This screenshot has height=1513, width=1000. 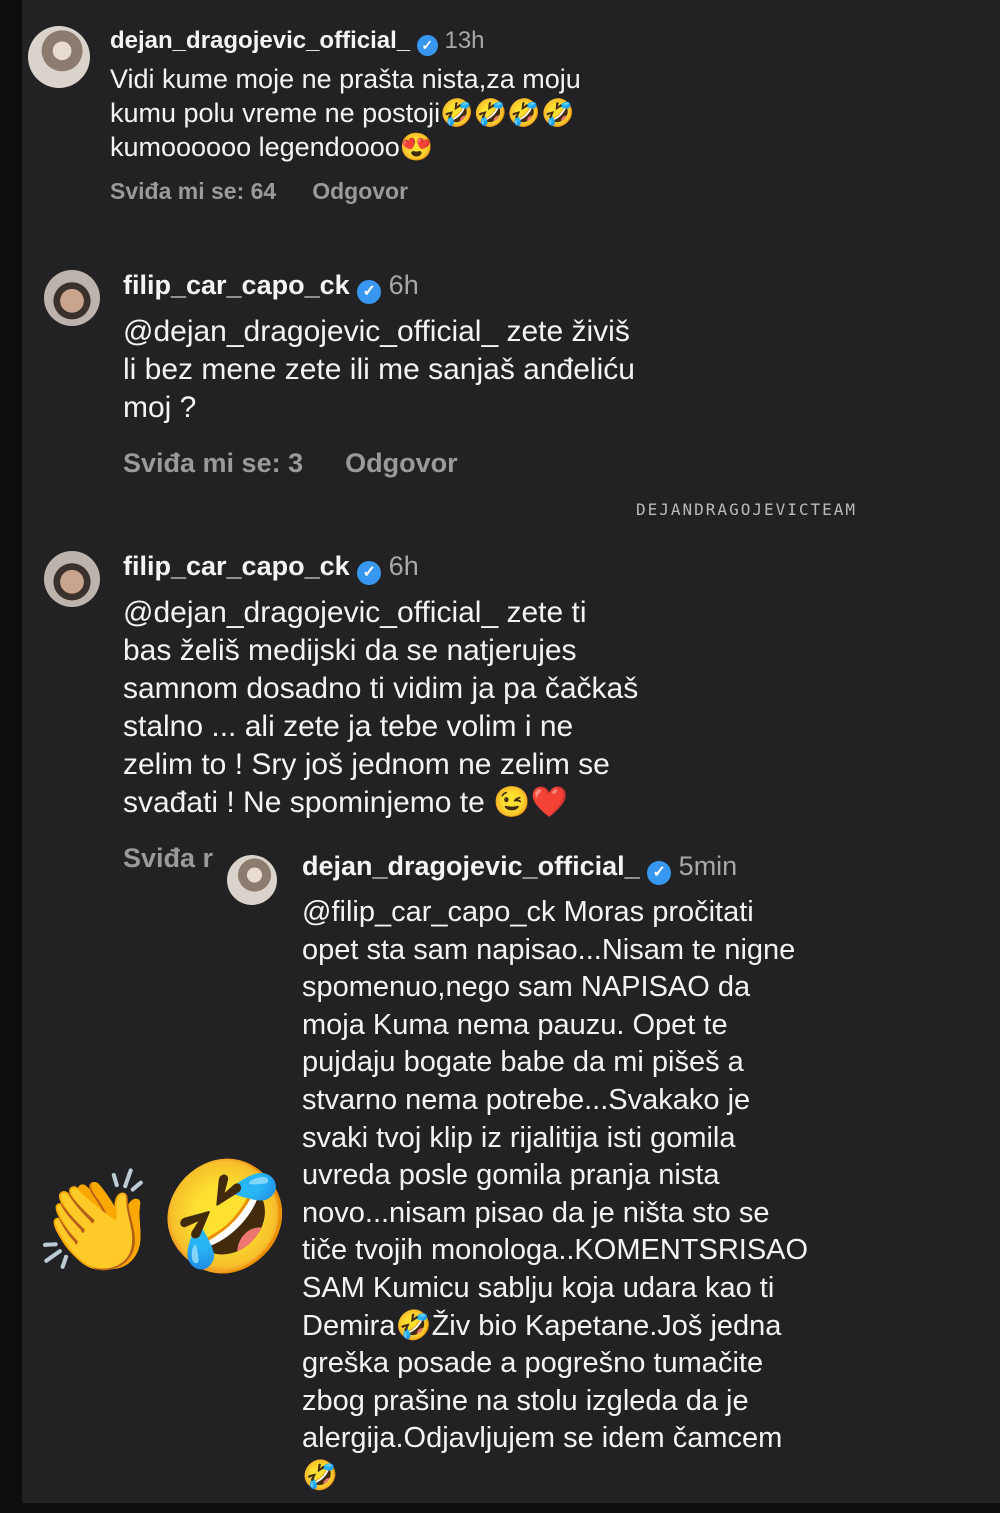 I want to click on timestamp: 13h, so click(x=464, y=40).